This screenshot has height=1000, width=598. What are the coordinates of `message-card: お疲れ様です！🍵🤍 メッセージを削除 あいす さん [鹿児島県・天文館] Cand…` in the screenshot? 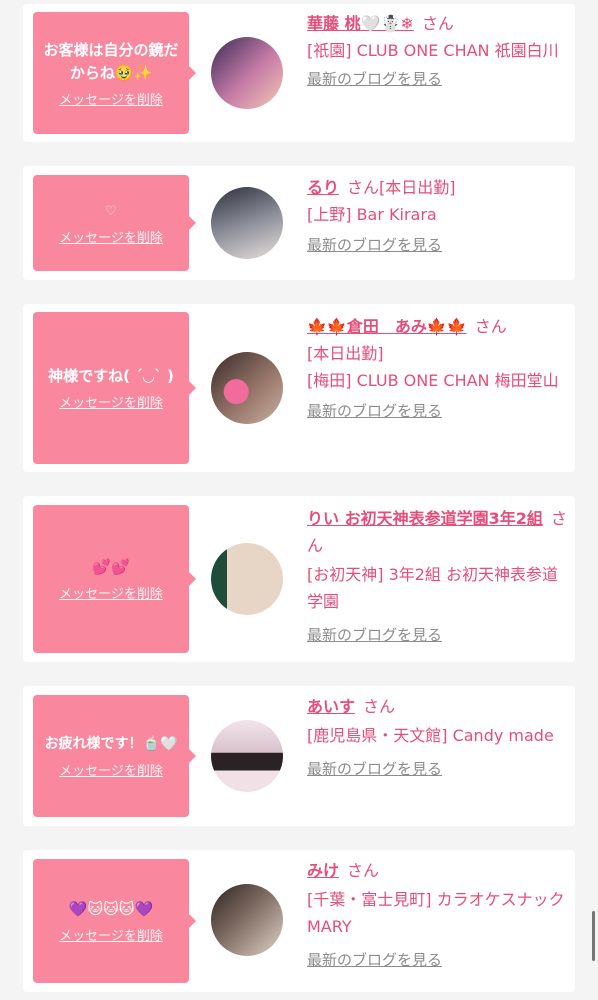 It's located at (299, 756).